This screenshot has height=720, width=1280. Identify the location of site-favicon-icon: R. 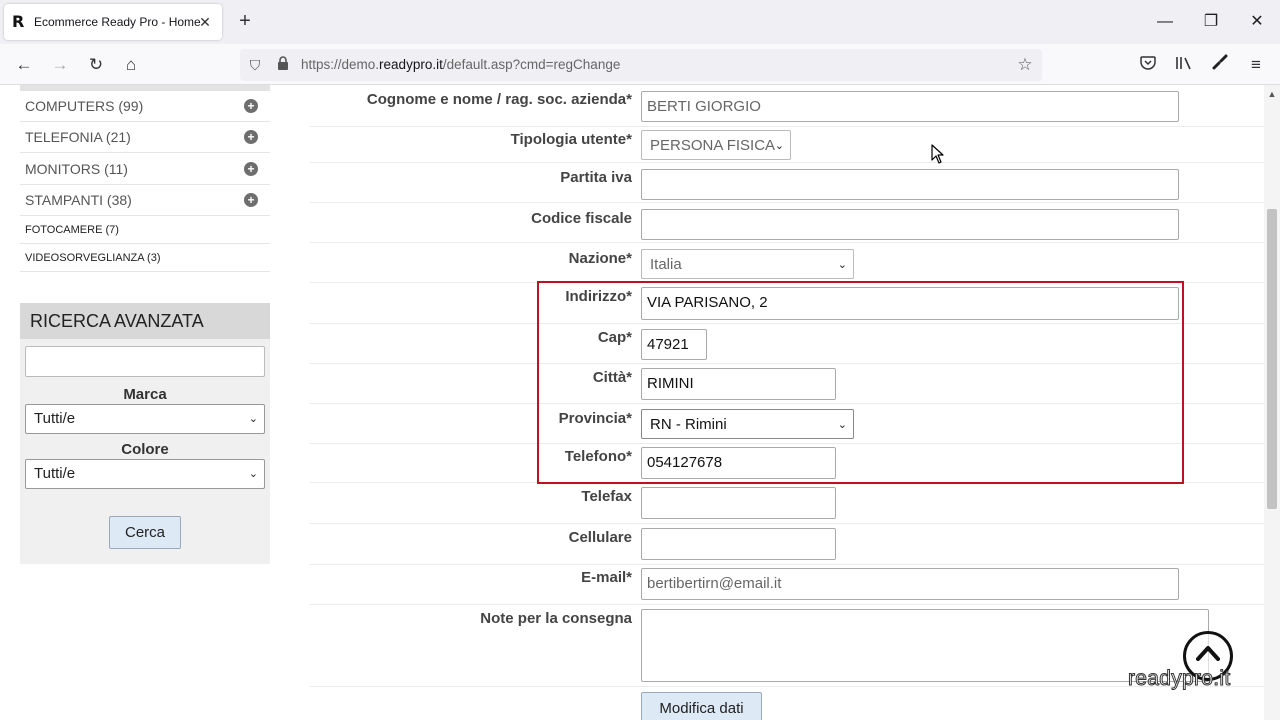
(18, 21).